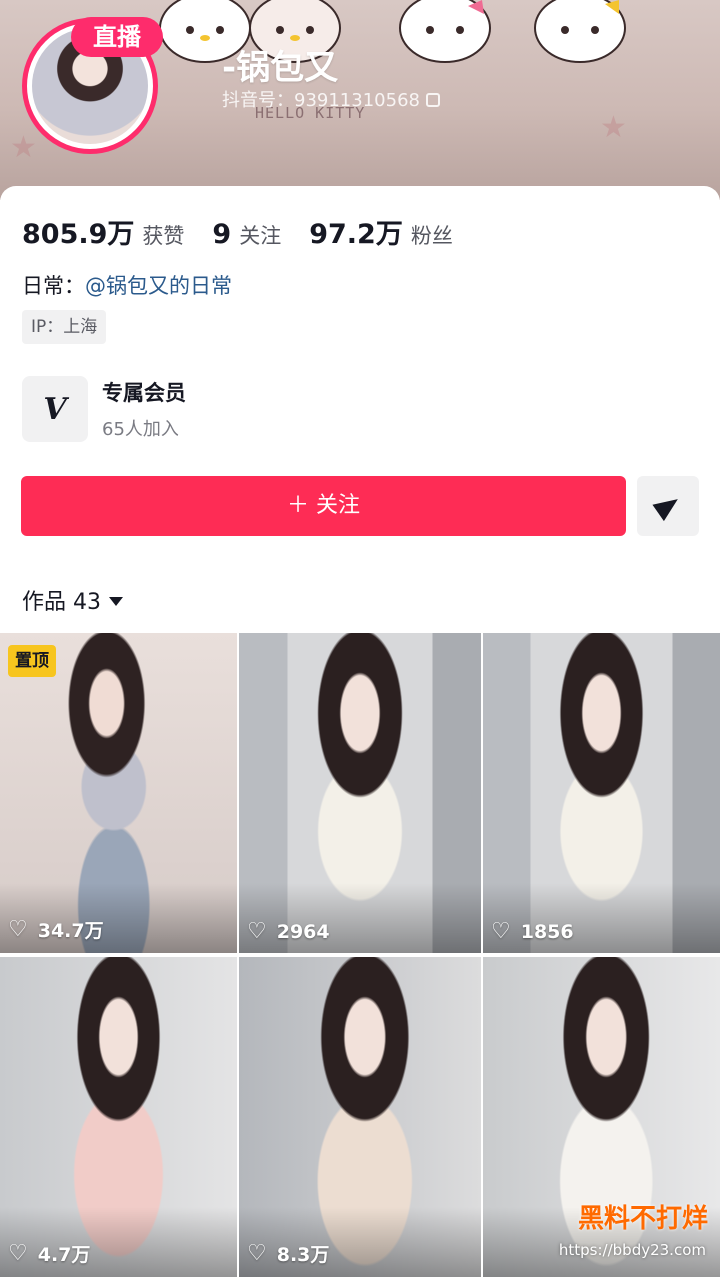 This screenshot has width=720, height=1280. What do you see at coordinates (144, 393) in the screenshot?
I see `member-title: 专属会员` at bounding box center [144, 393].